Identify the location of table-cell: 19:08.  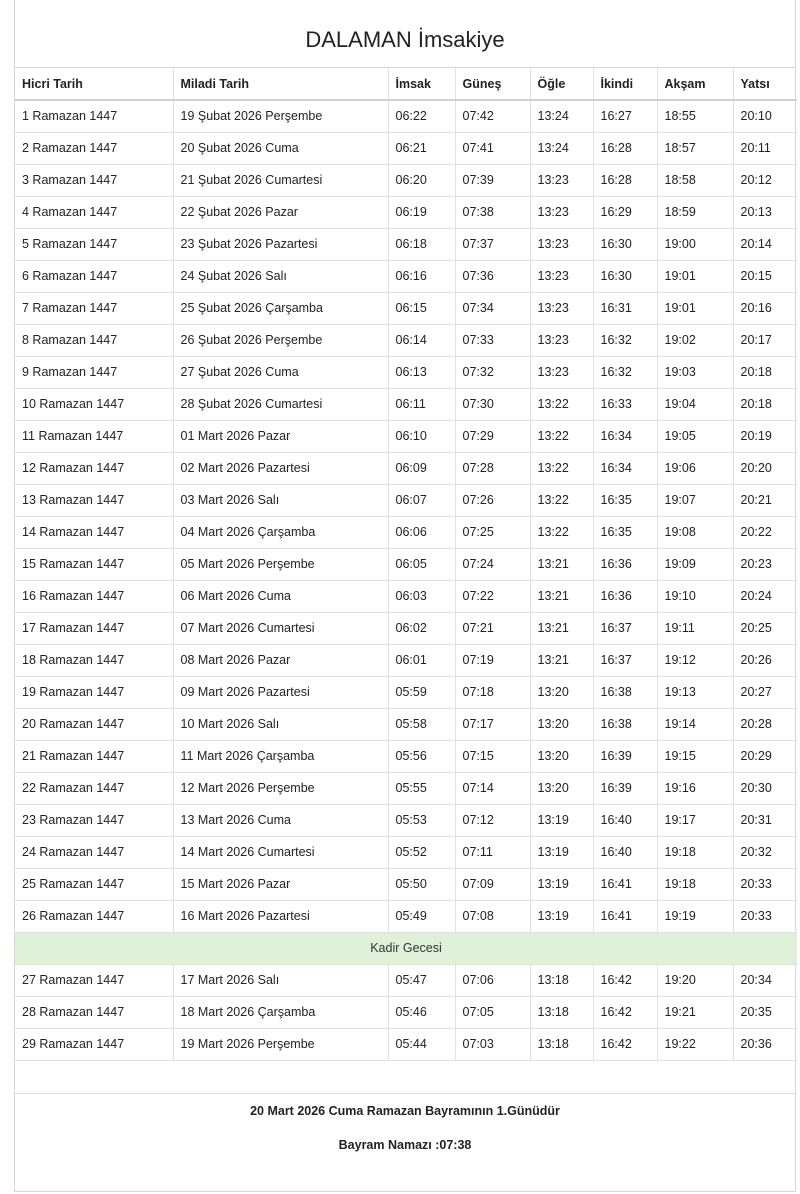
(695, 532).